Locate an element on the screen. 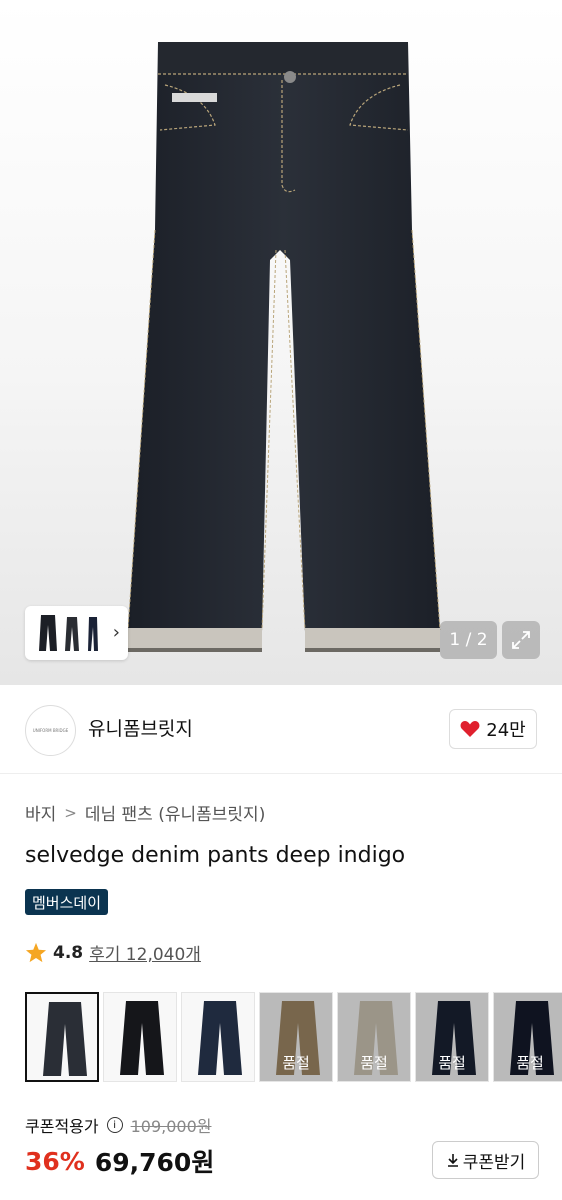  breadcrumb-level2: 데님 팬츠 (유니폼브릿지) is located at coordinates (175, 812).